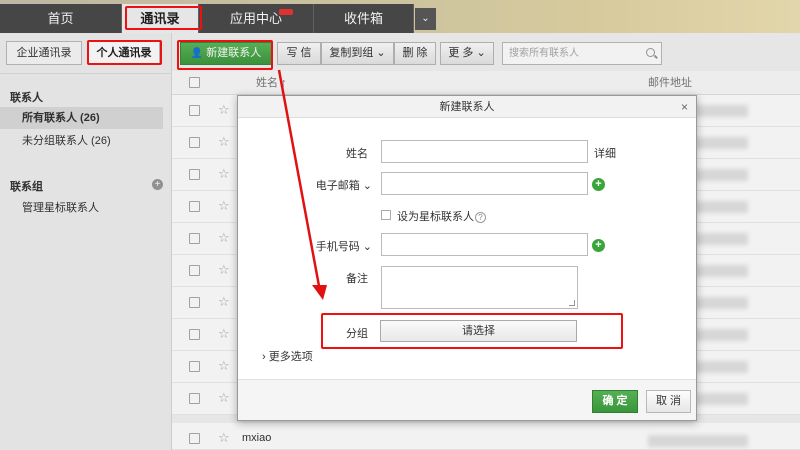 This screenshot has width=800, height=450. What do you see at coordinates (467, 399) in the screenshot?
I see `dialog-footer: 确 定 取 消` at bounding box center [467, 399].